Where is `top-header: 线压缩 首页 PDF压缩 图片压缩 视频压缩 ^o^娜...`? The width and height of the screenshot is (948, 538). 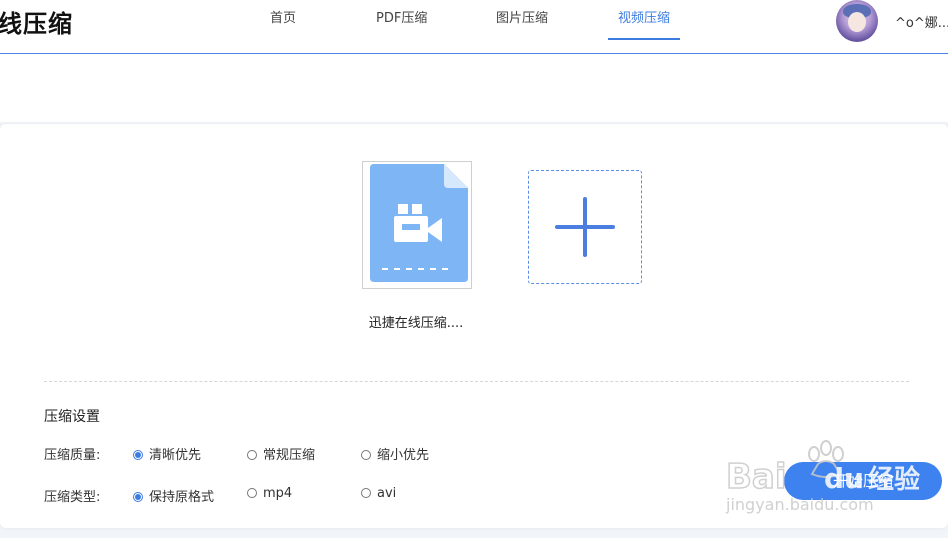
top-header: 线压缩 首页 PDF压缩 图片压缩 视频压缩 ^o^娜... is located at coordinates (474, 27).